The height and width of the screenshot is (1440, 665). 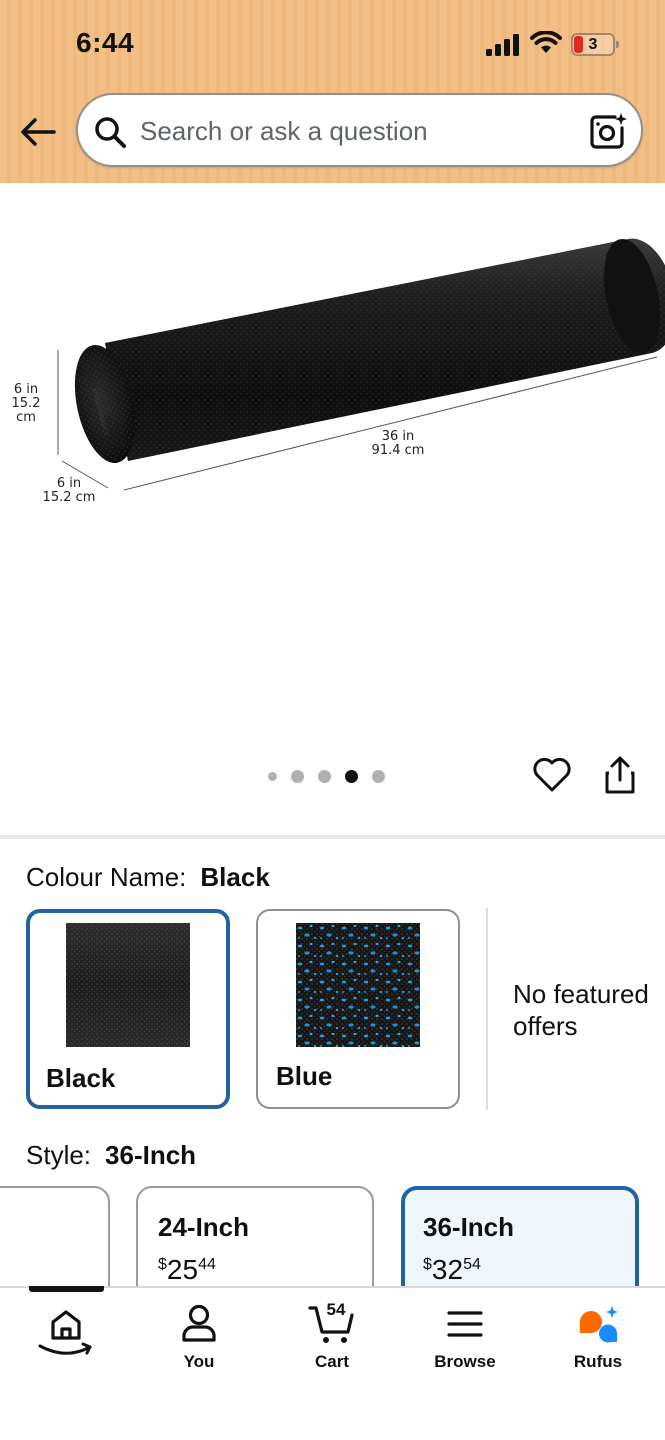 I want to click on search-bar, so click(x=359, y=130).